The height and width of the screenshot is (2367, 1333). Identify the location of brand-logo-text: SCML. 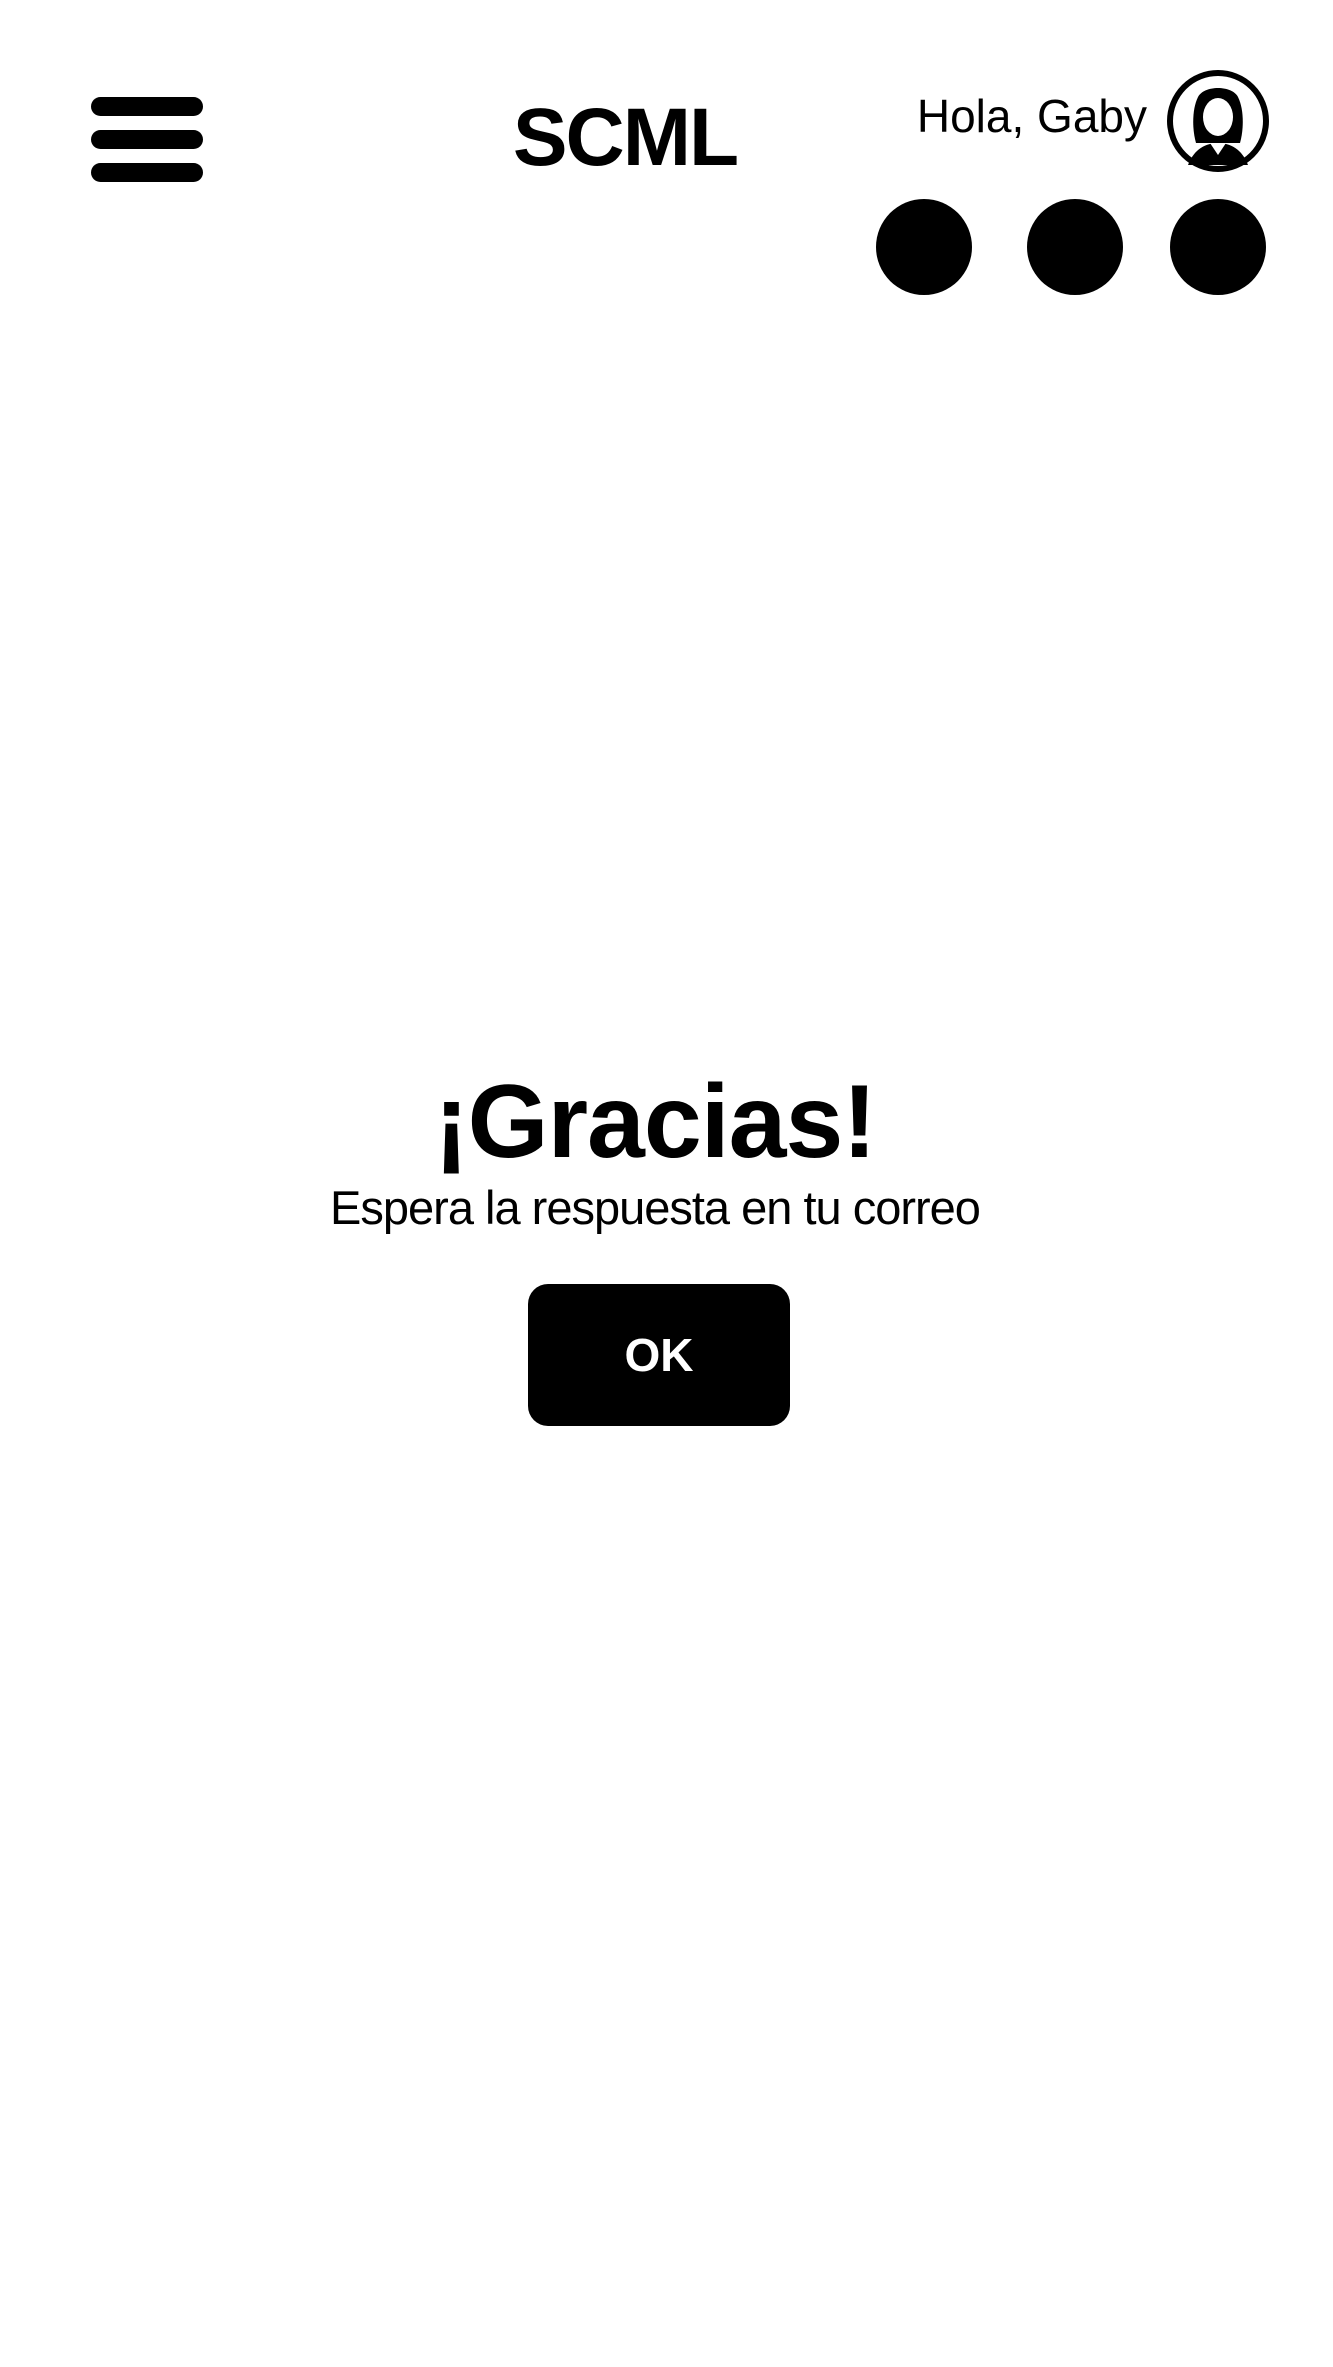
(625, 137).